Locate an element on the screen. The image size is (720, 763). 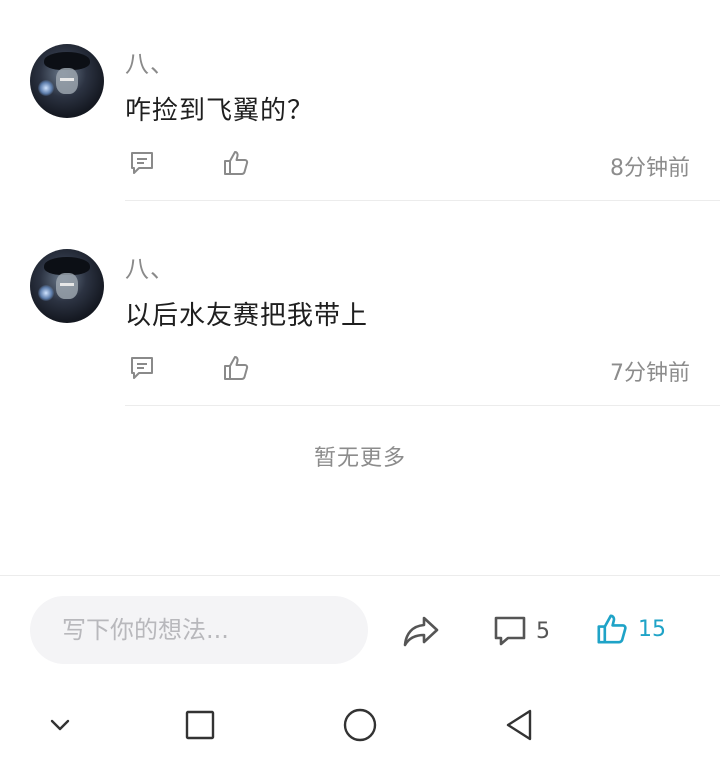
share-arrow-icon is located at coordinates (421, 631).